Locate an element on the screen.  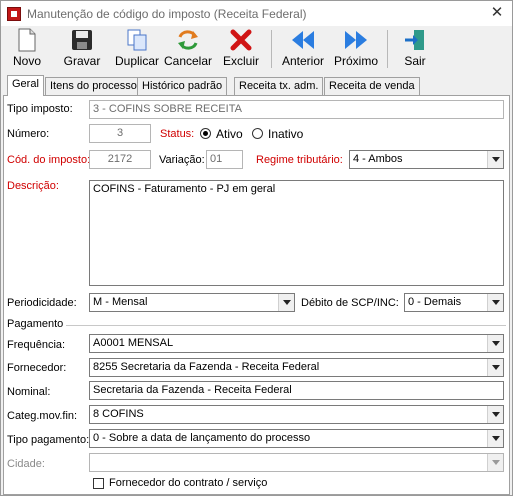
tab-receita-de-venda: Receita de venda is located at coordinates (372, 86).